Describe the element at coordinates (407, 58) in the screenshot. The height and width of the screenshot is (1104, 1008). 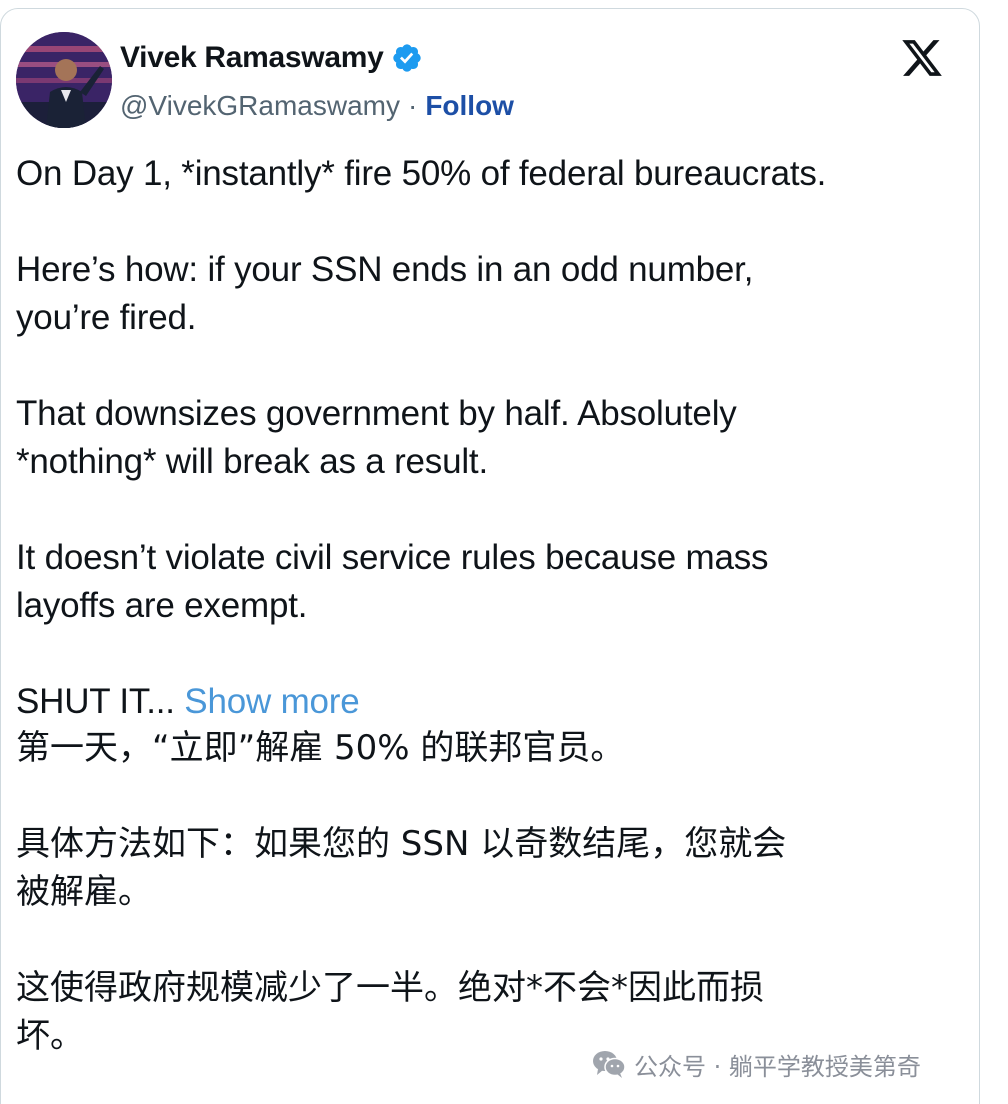
I see `verified-badge-icon` at that location.